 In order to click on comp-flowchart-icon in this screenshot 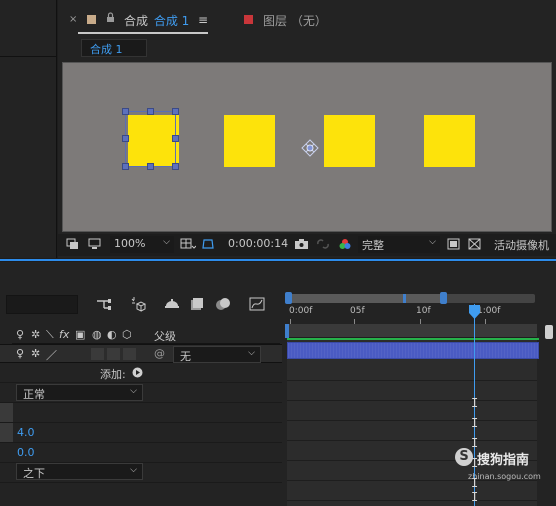, I will do `click(104, 304)`.